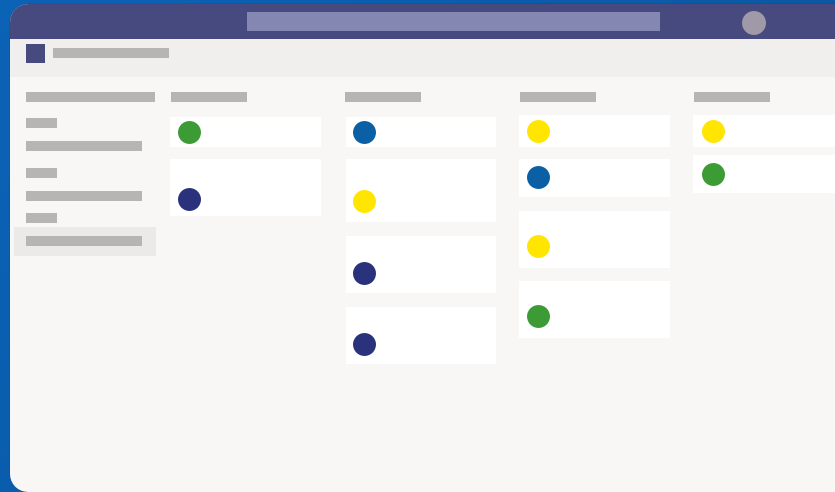 This screenshot has width=835, height=492. Describe the element at coordinates (111, 53) in the screenshot. I see `page-title` at that location.